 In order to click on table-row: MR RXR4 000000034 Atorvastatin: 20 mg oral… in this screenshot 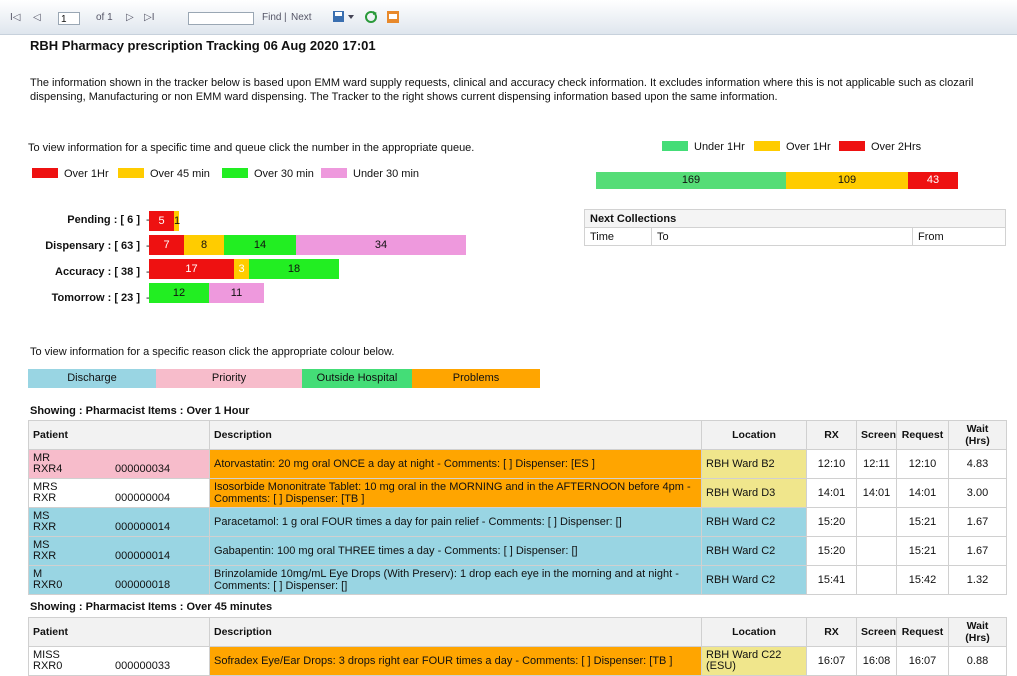, I will do `click(517, 464)`.